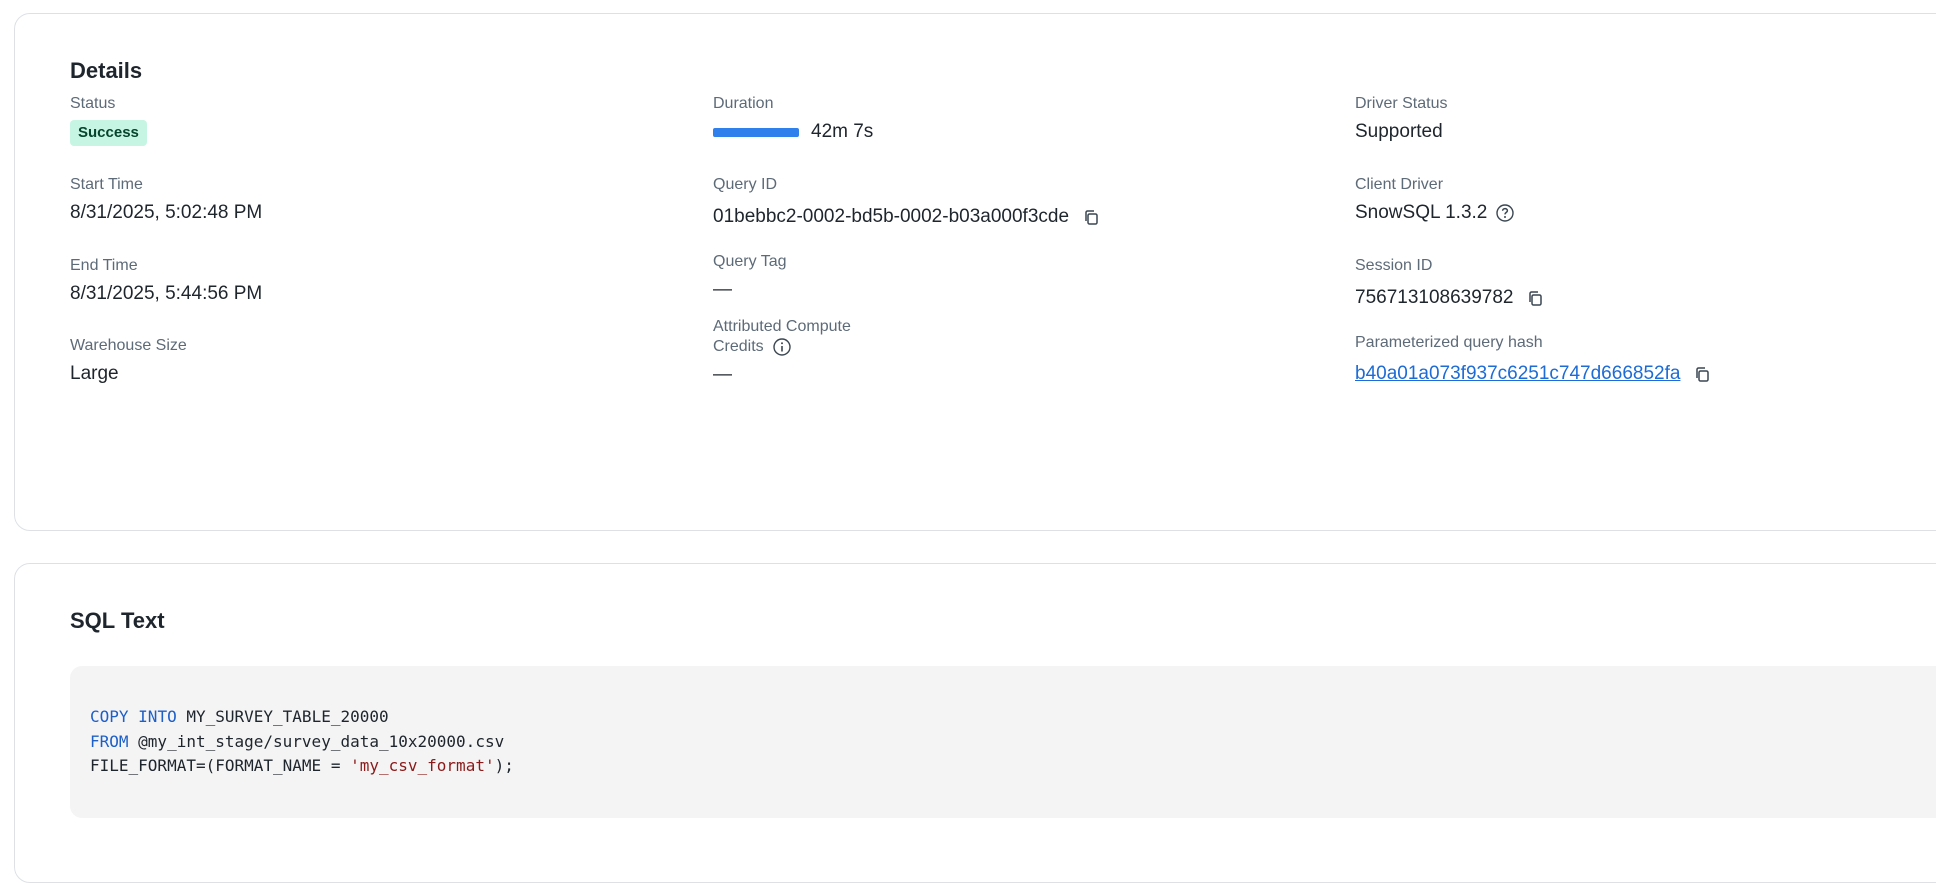 This screenshot has width=1936, height=883. I want to click on sql-keyword: COPY, so click(109, 716).